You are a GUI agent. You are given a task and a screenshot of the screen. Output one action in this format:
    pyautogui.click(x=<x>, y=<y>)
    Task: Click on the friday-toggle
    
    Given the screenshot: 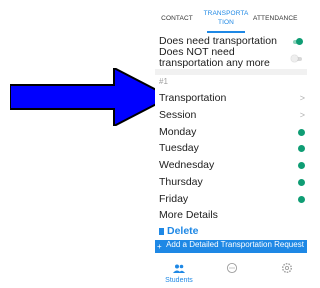 What is the action you would take?
    pyautogui.click(x=301, y=199)
    